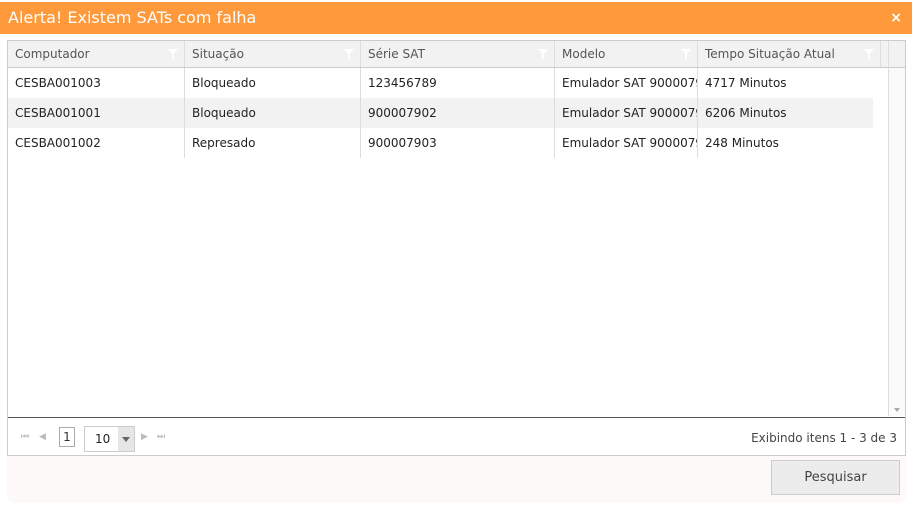 This screenshot has height=505, width=912. What do you see at coordinates (896, 242) in the screenshot?
I see `vertical-scrollbar` at bounding box center [896, 242].